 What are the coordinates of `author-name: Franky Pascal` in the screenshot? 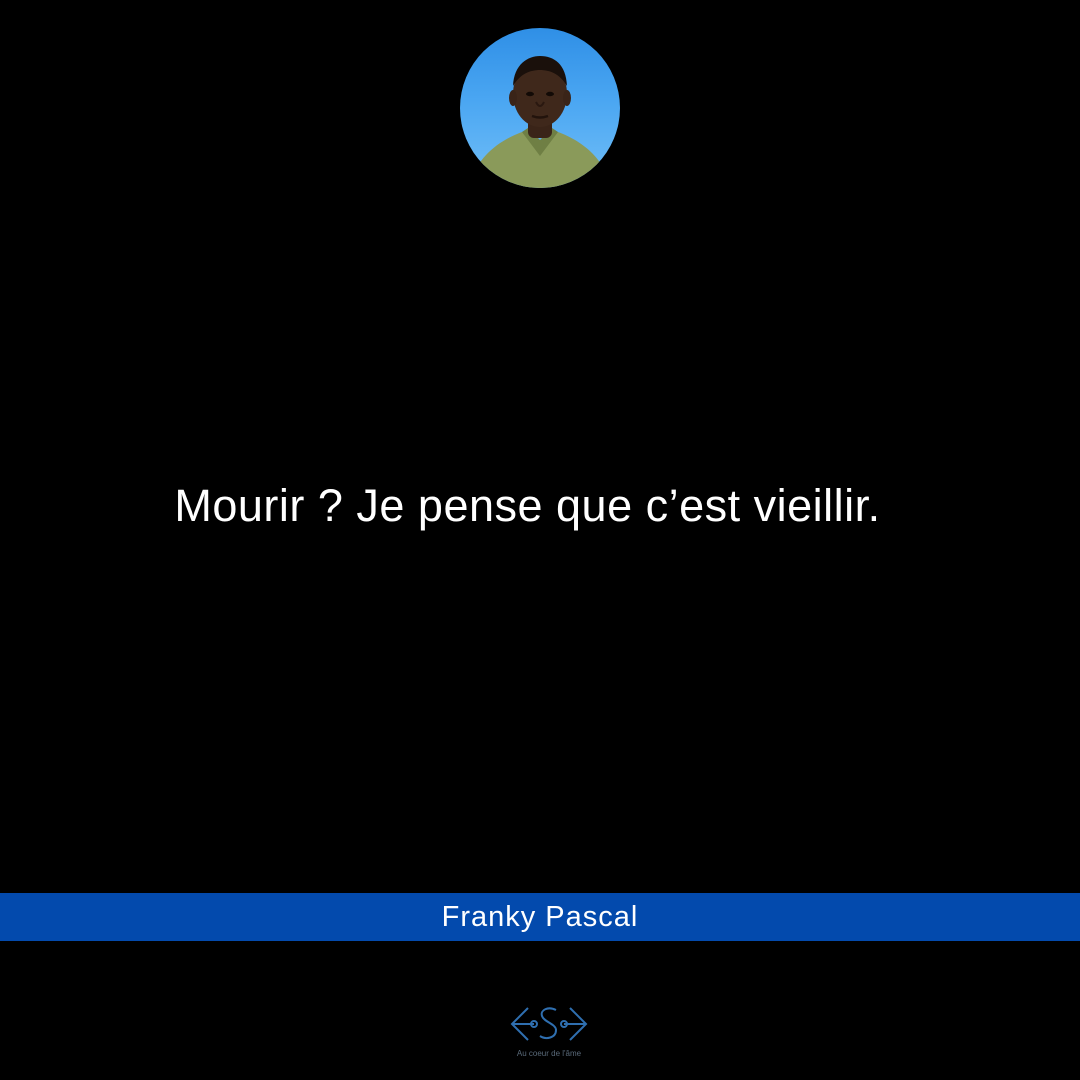 It's located at (540, 917).